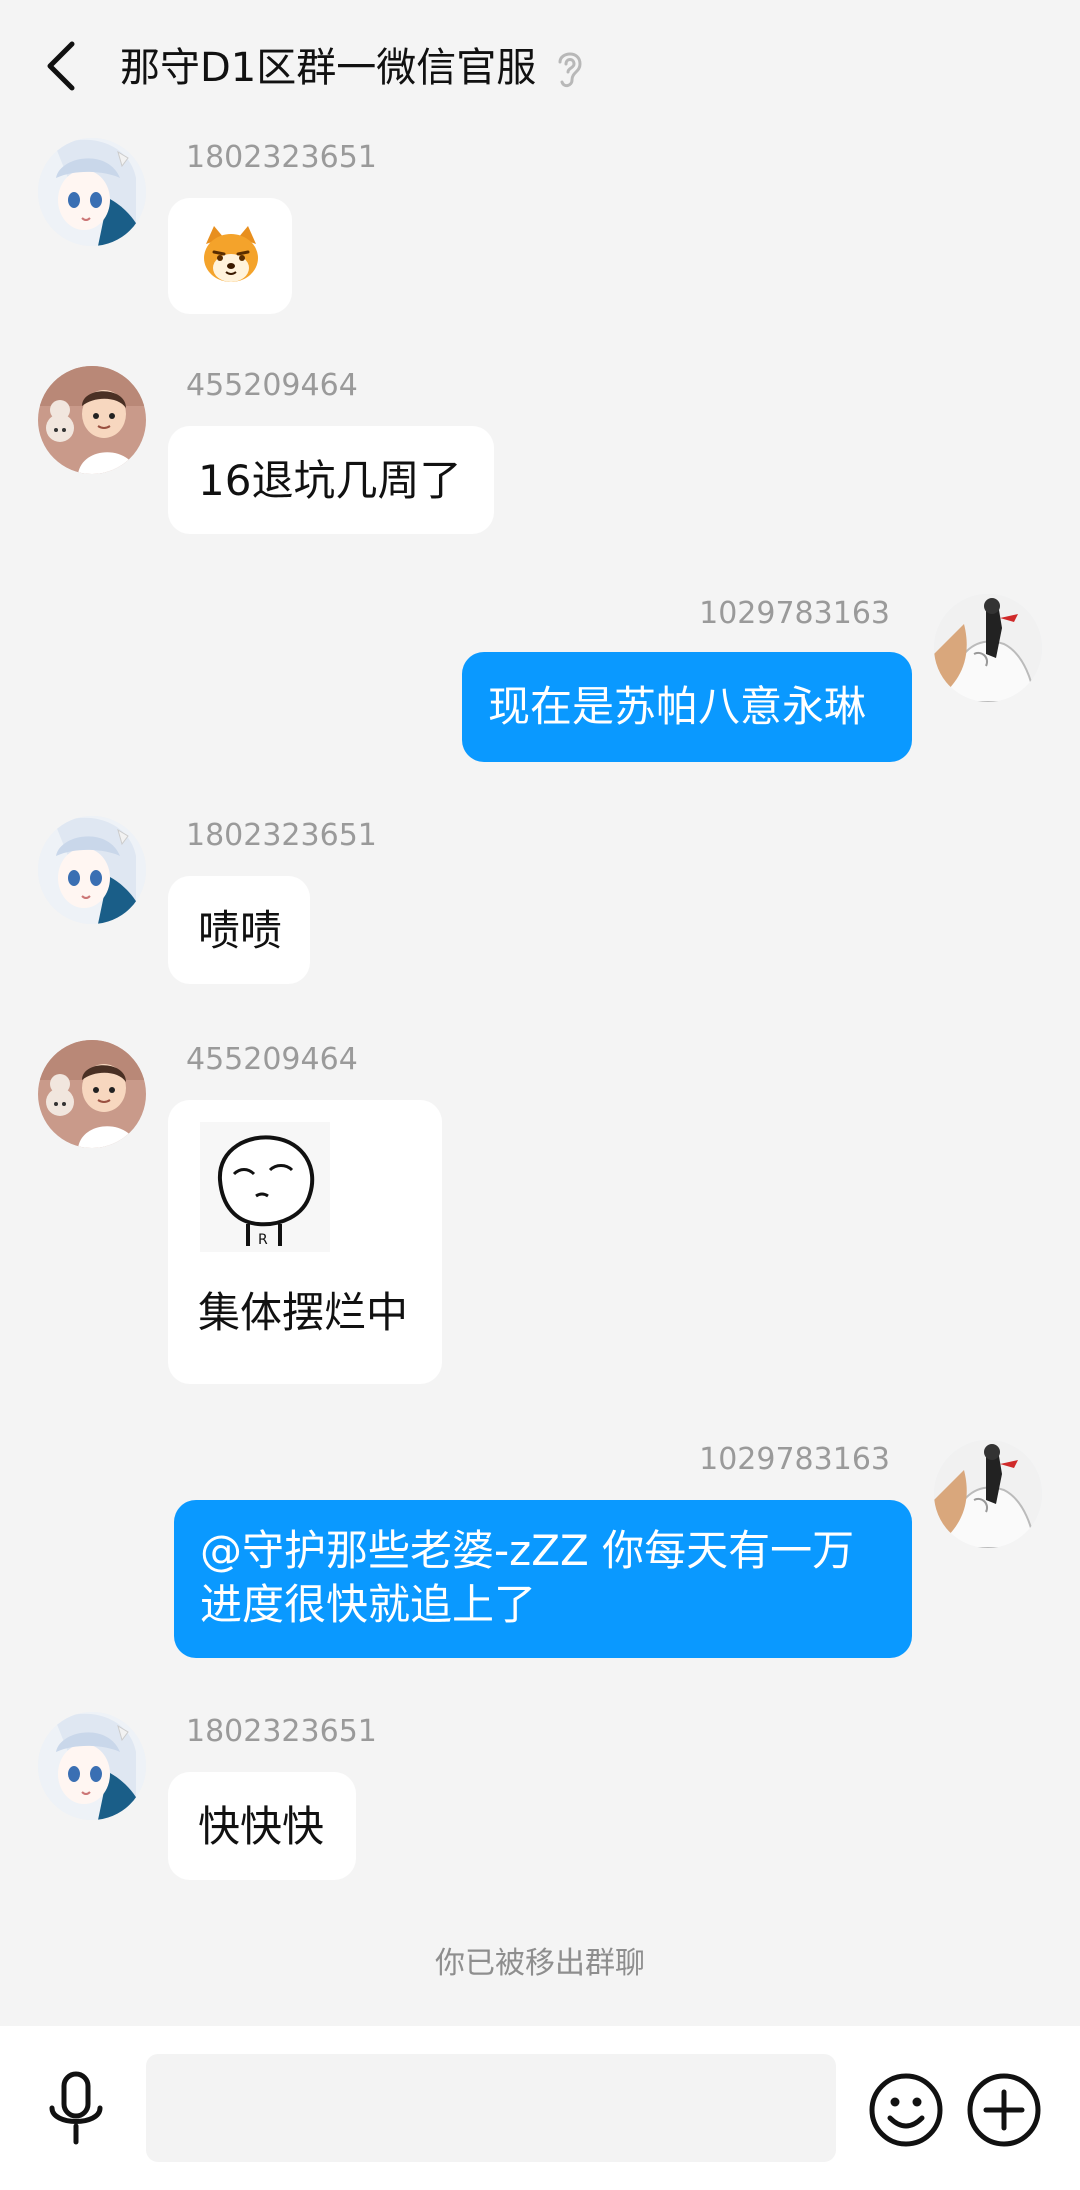 The height and width of the screenshot is (2190, 1080). I want to click on message-bubble: 16退坑几周了, so click(331, 480).